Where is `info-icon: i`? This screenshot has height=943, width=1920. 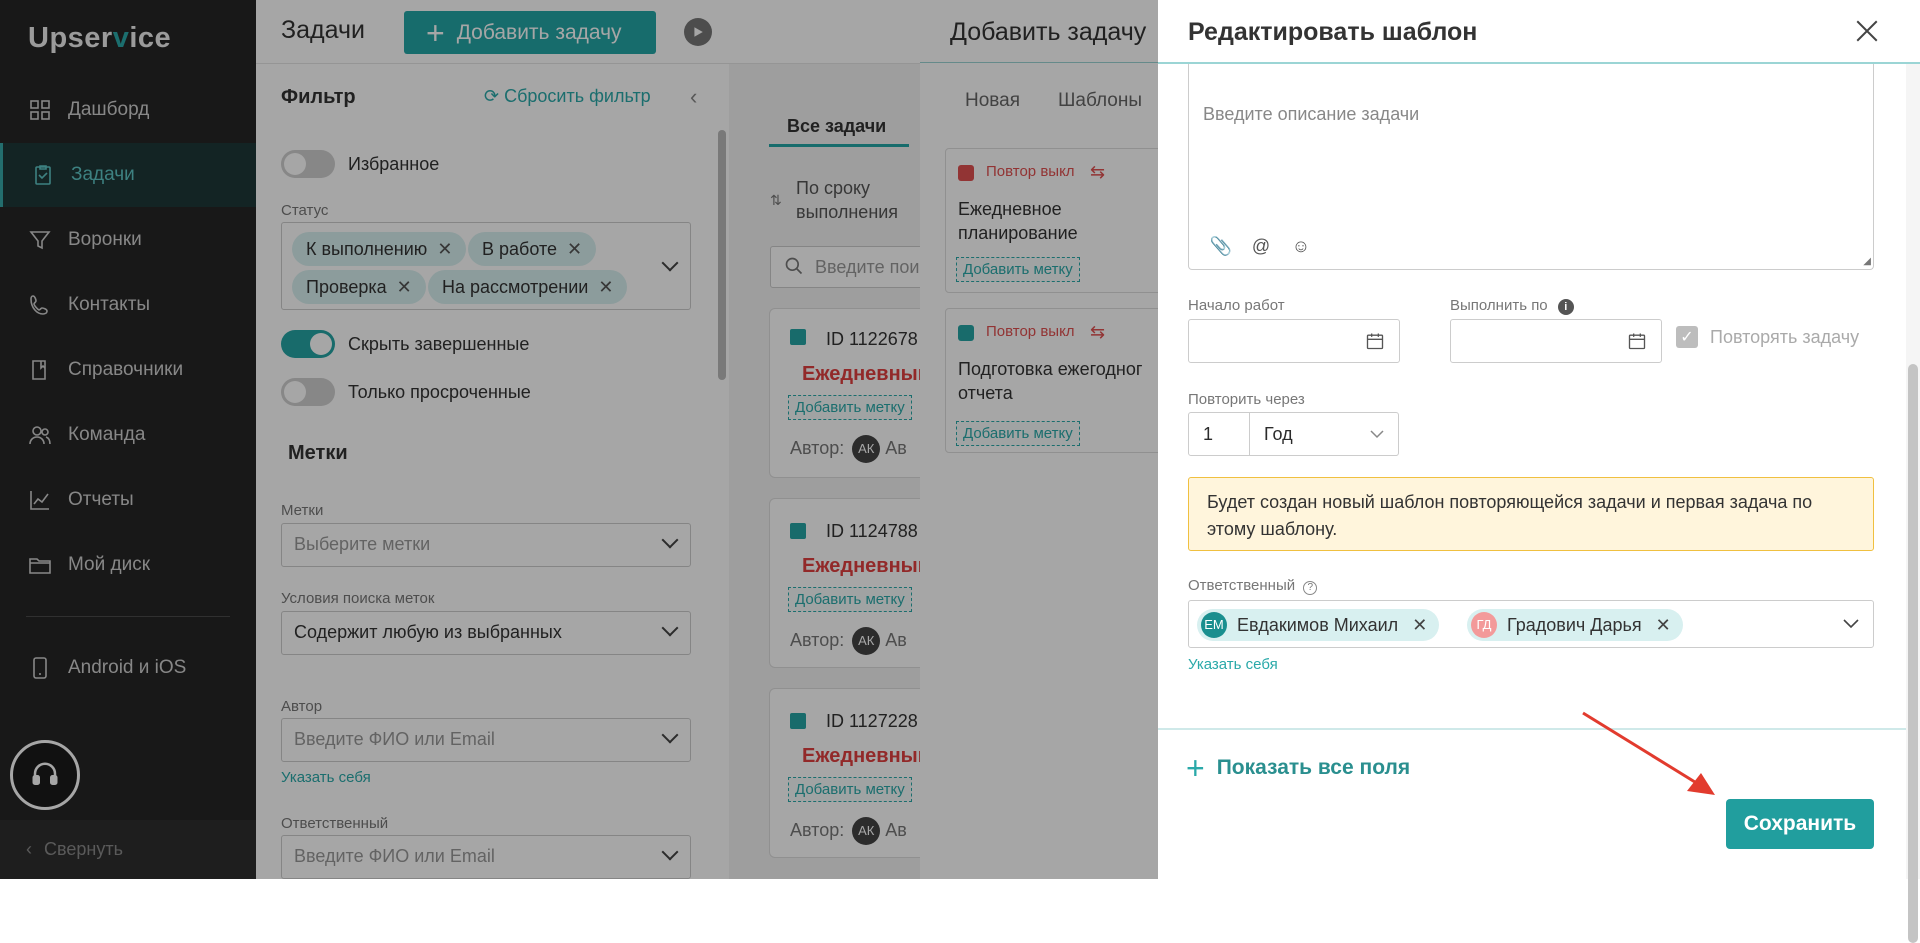 info-icon: i is located at coordinates (1565, 307).